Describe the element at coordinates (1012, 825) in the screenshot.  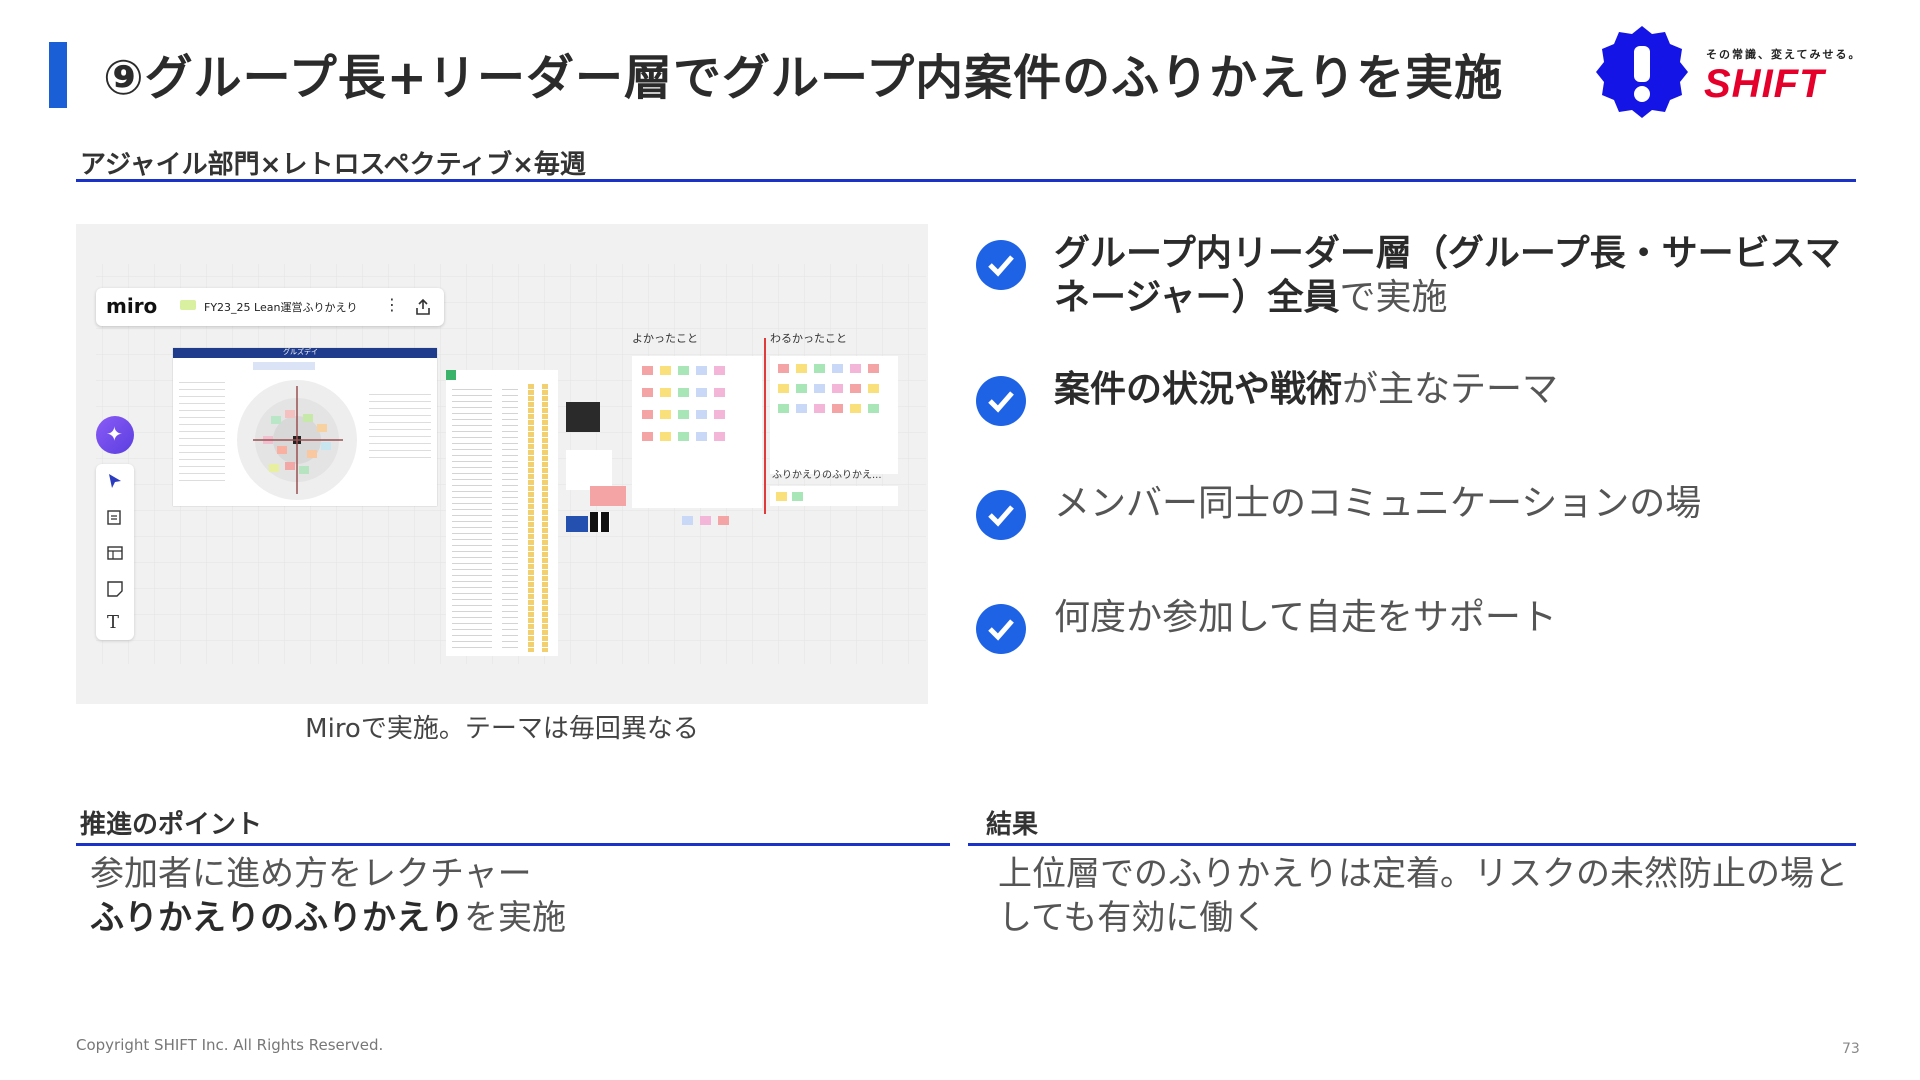
I see `results-heading: 結果` at that location.